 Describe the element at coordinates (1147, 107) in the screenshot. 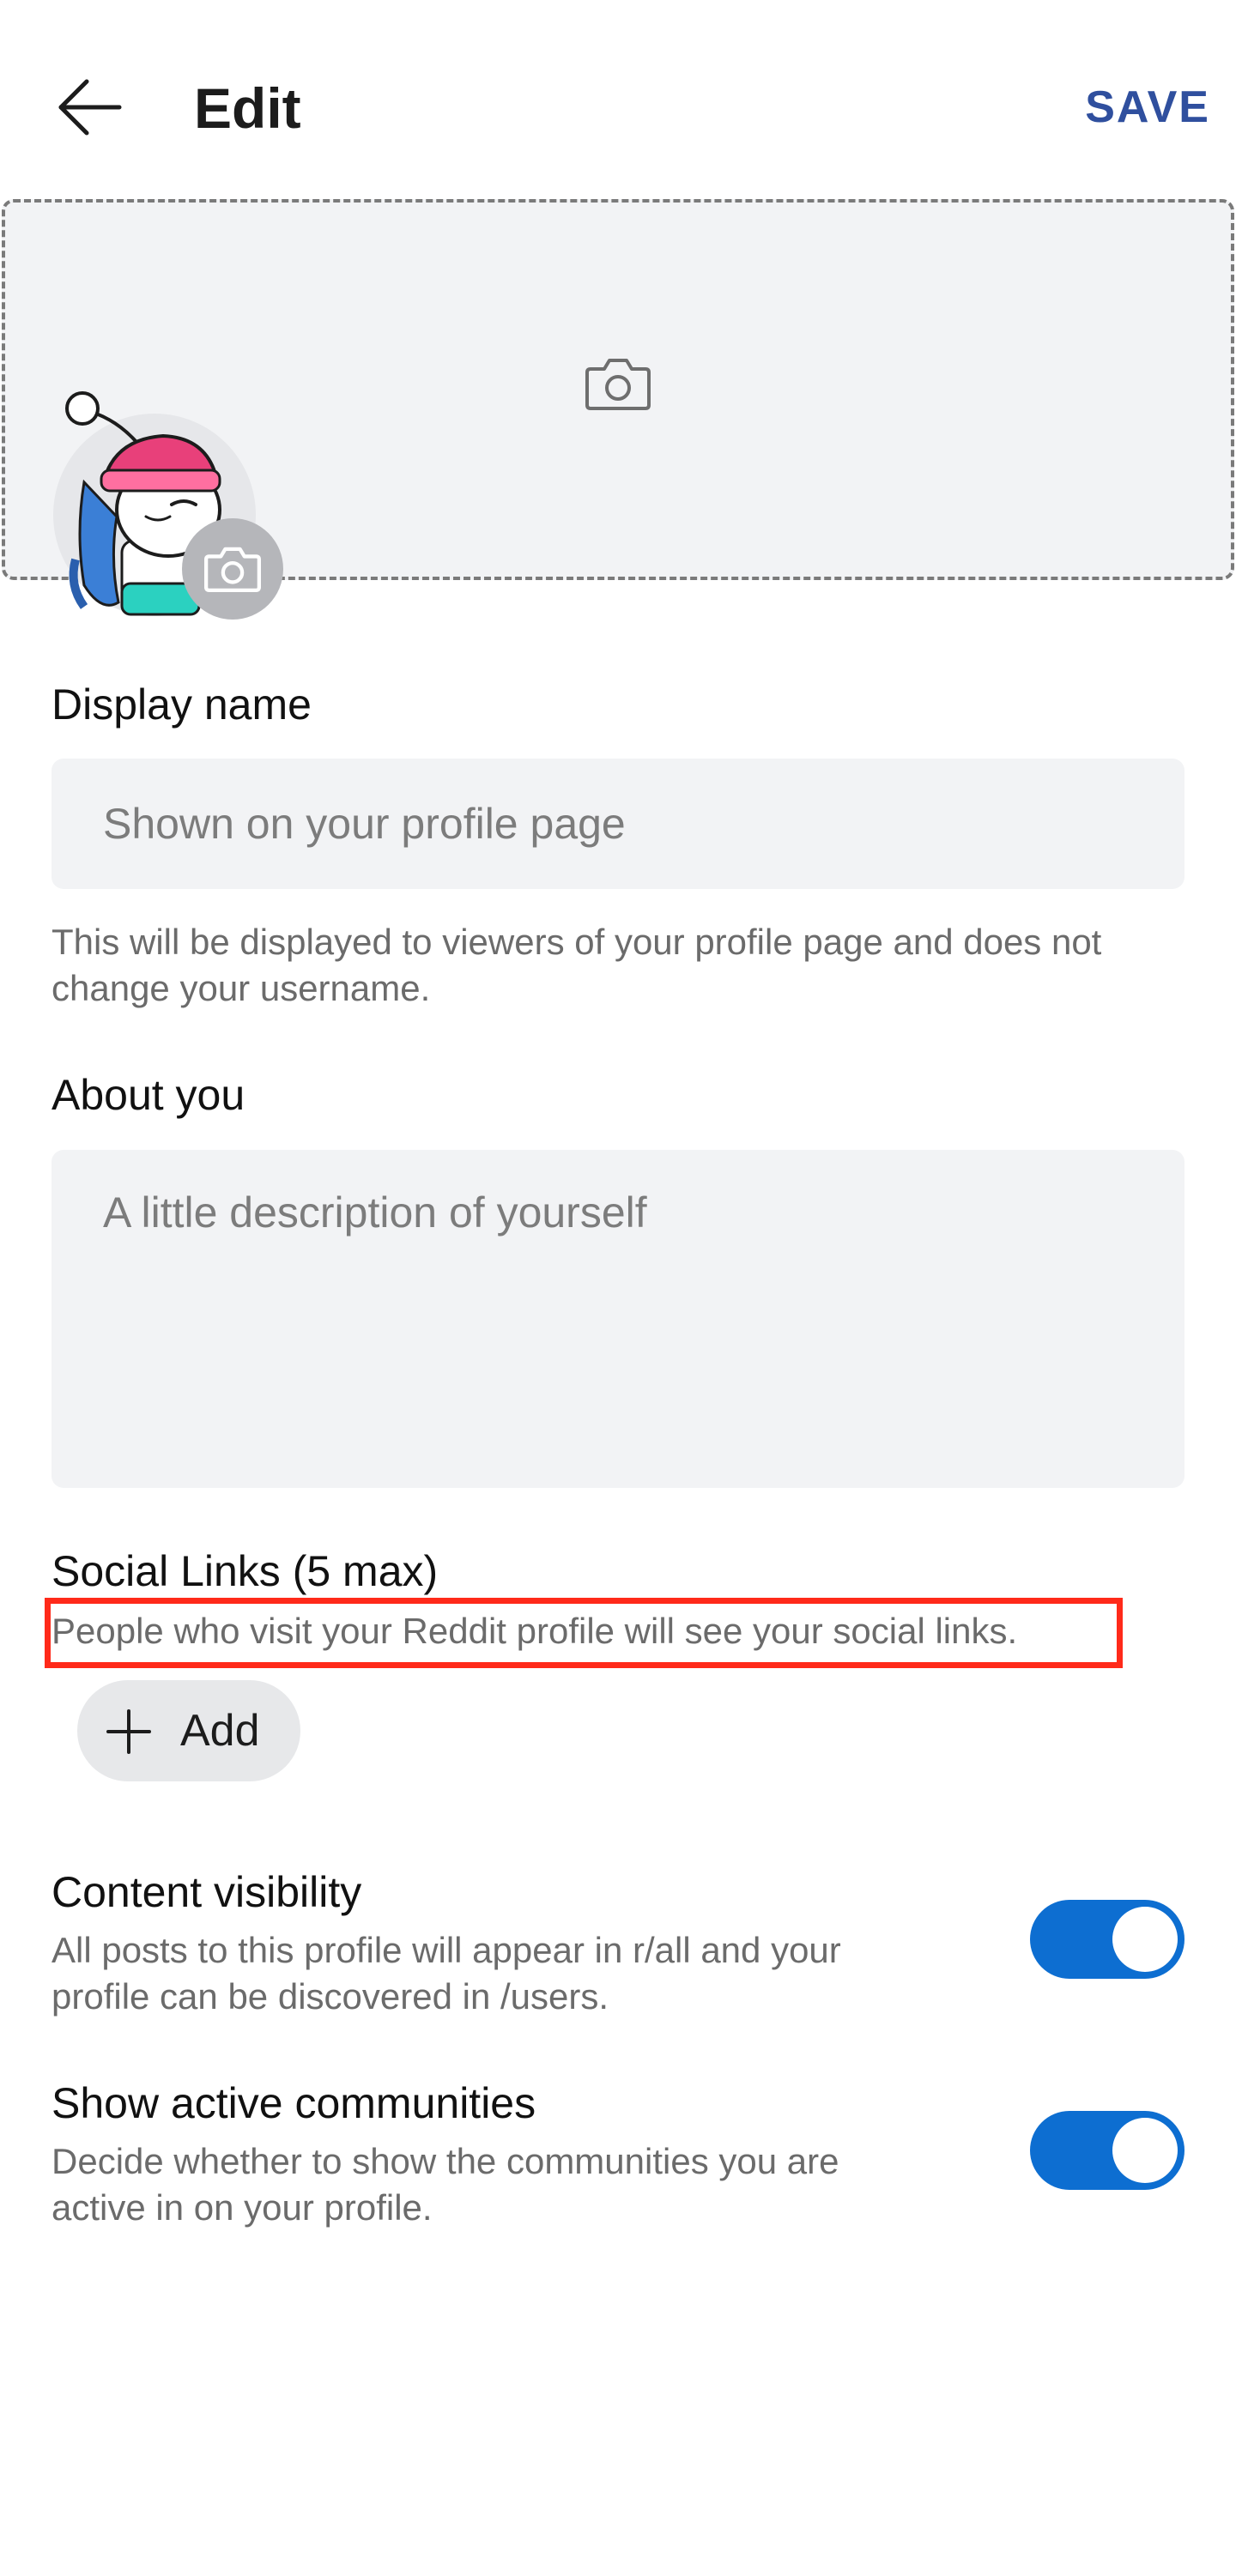

I see `save-button: SAVE` at that location.